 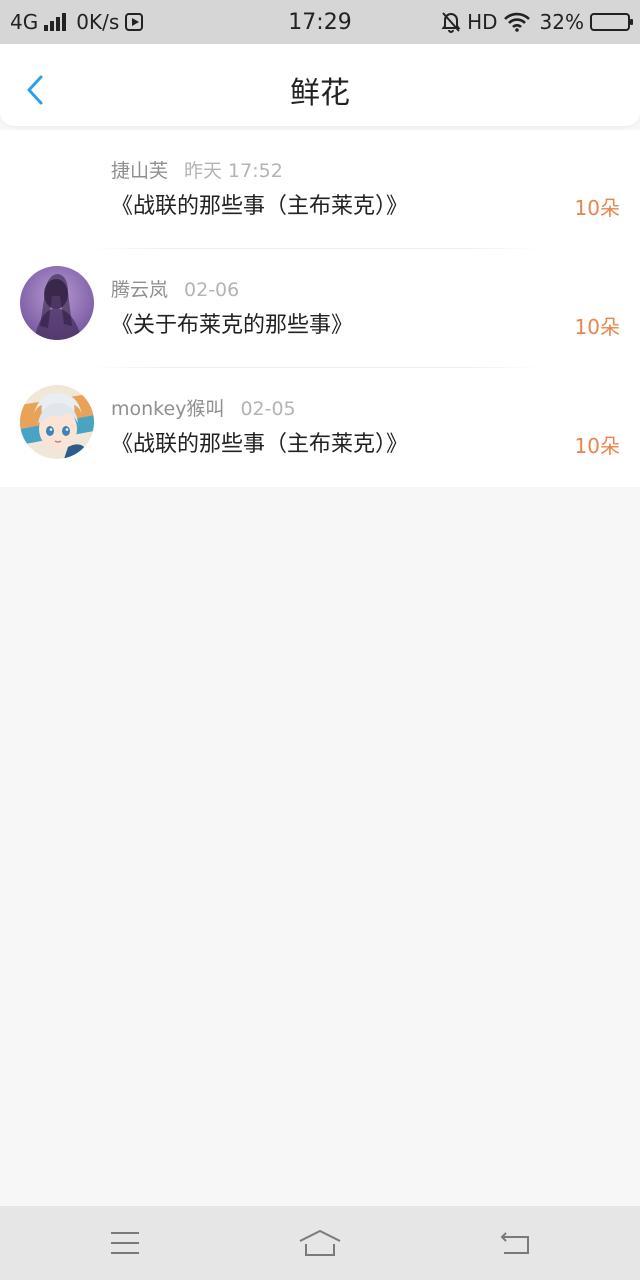 I want to click on back-nav-button, so click(x=515, y=1243).